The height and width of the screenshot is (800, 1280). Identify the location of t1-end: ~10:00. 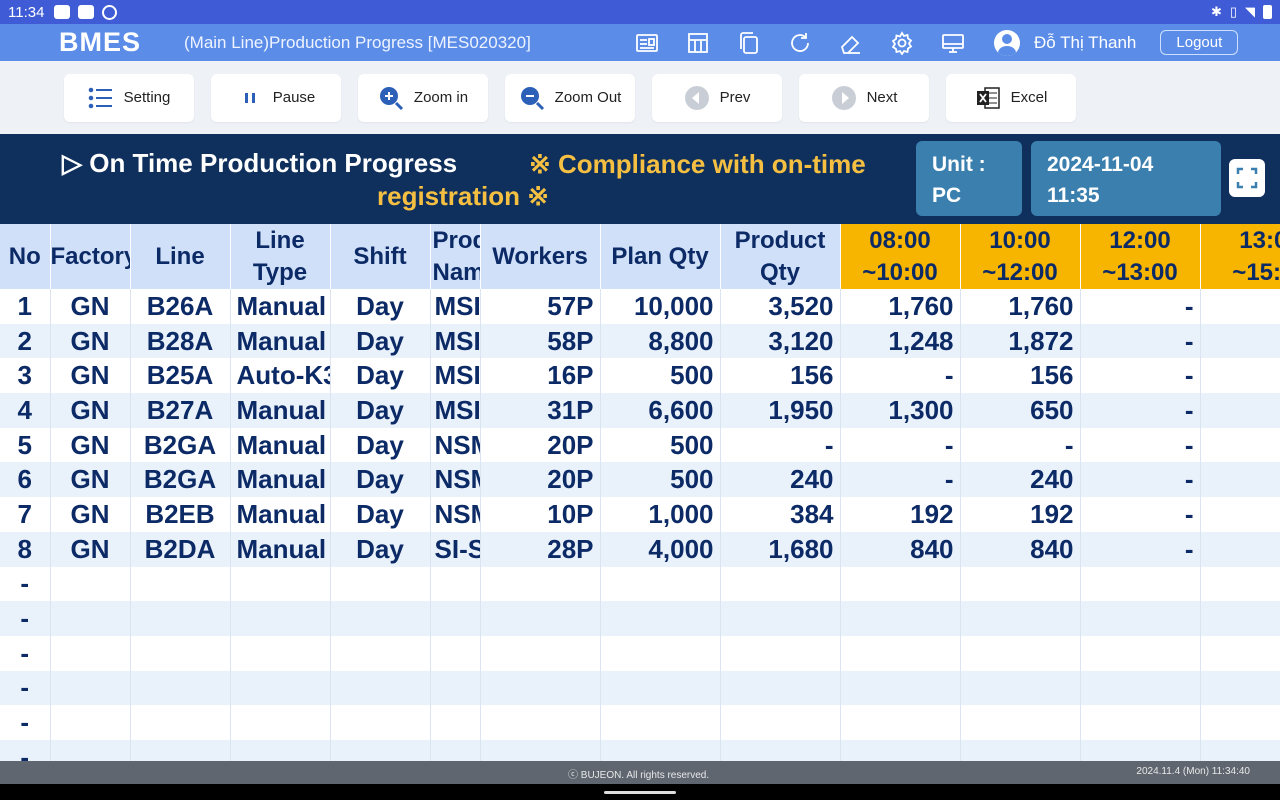
(900, 272).